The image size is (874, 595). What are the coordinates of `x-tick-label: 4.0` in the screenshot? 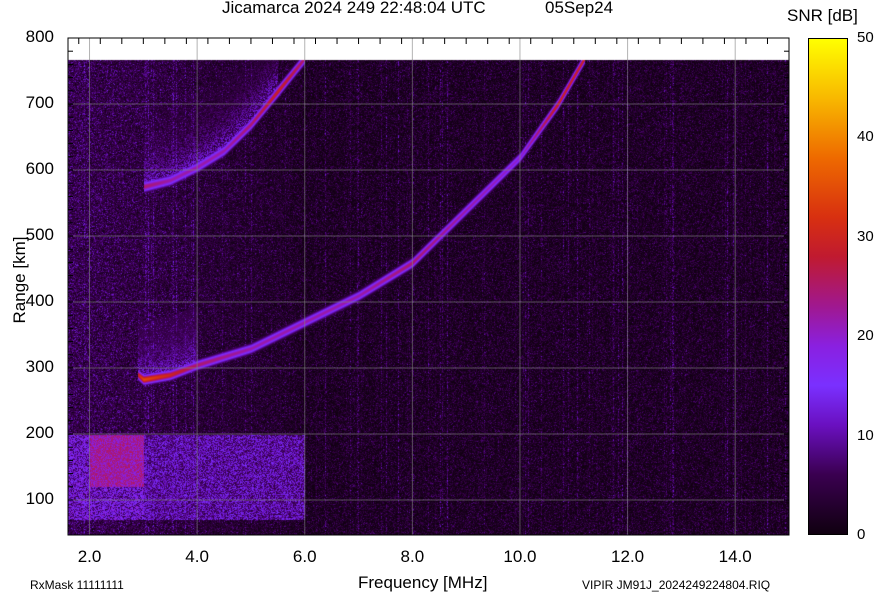 It's located at (197, 556).